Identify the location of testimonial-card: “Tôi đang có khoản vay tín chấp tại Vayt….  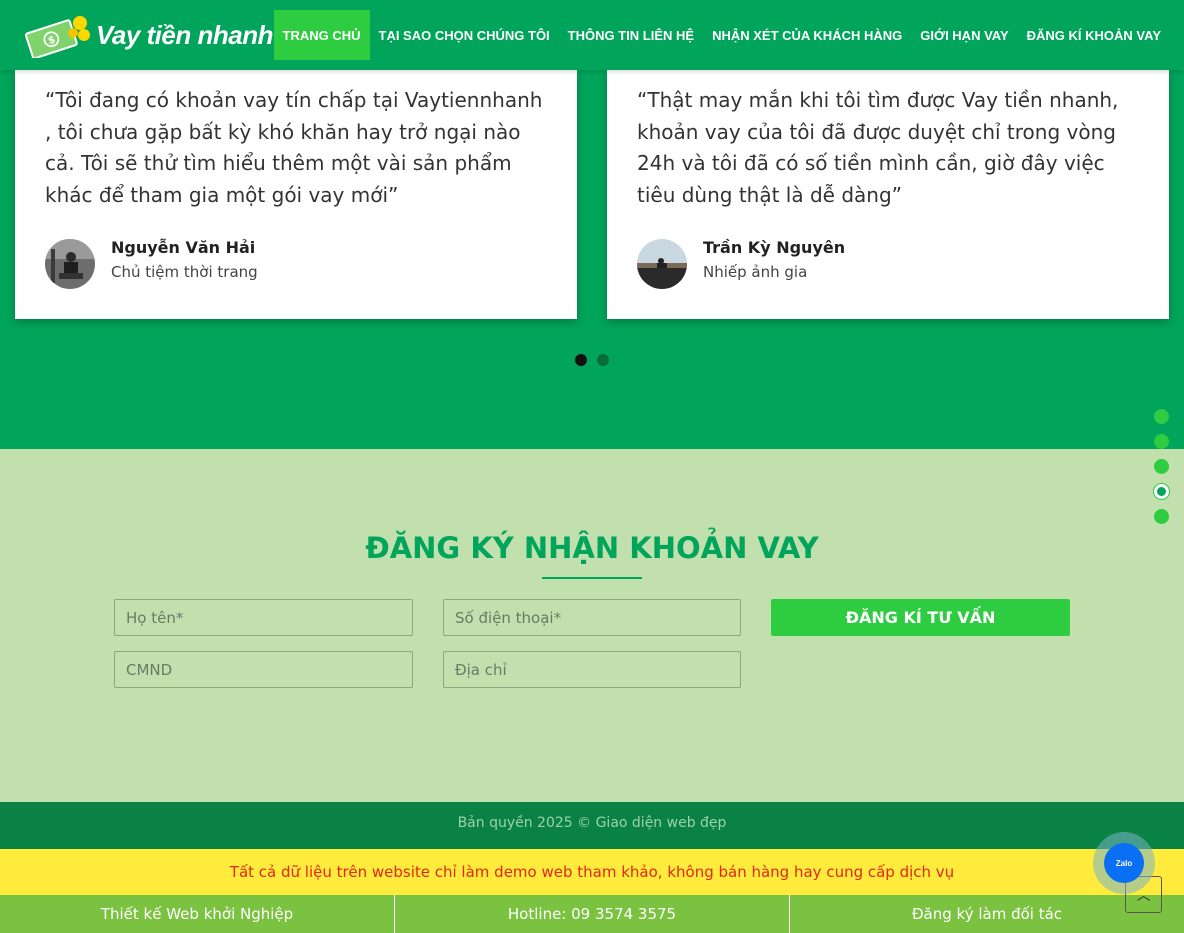
(296, 194).